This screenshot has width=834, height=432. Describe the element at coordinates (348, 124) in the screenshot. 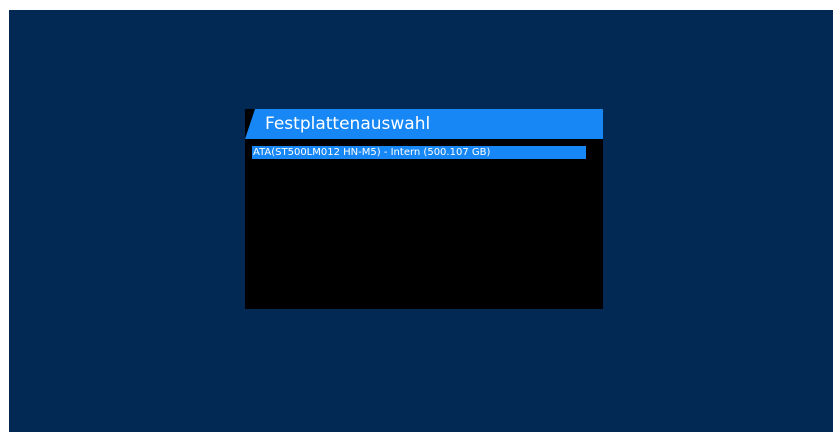

I see `dialog-title: Festplattenauswahl` at that location.